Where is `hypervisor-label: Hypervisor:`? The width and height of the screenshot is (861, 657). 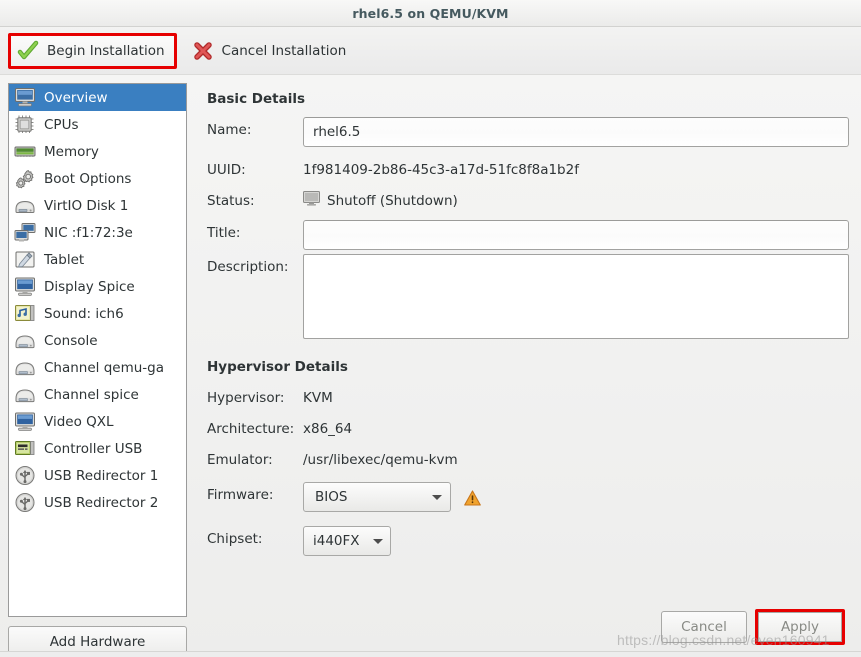 hypervisor-label: Hypervisor: is located at coordinates (246, 398).